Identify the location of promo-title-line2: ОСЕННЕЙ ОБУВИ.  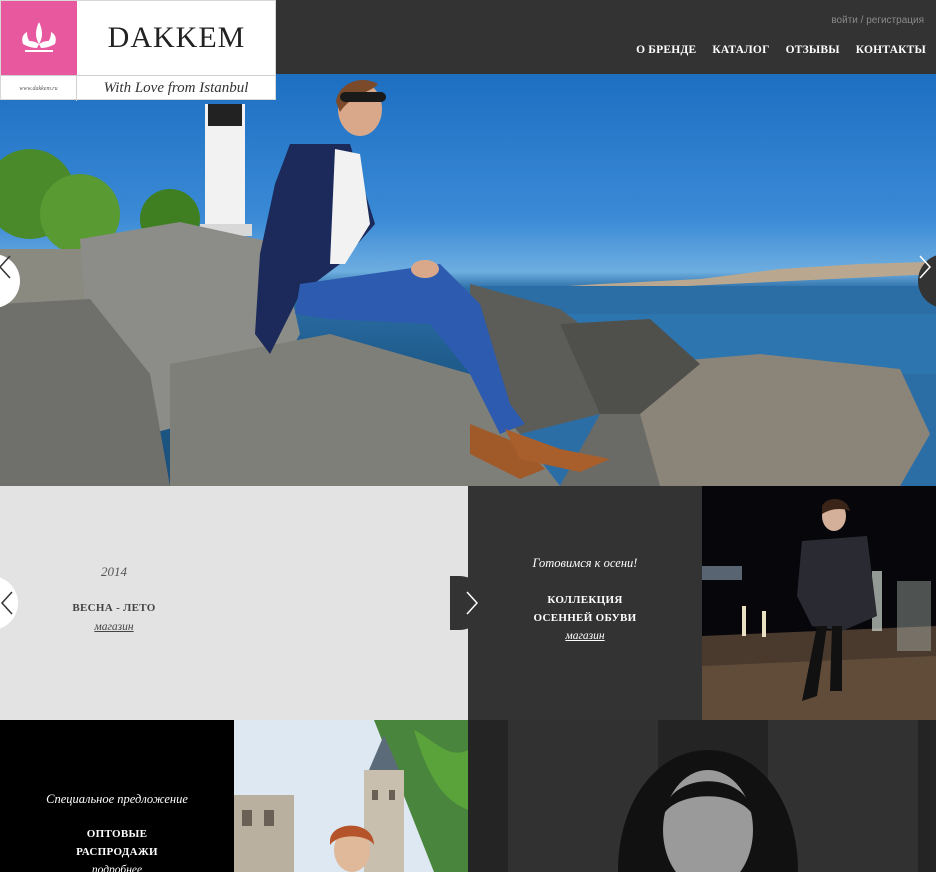
(585, 618).